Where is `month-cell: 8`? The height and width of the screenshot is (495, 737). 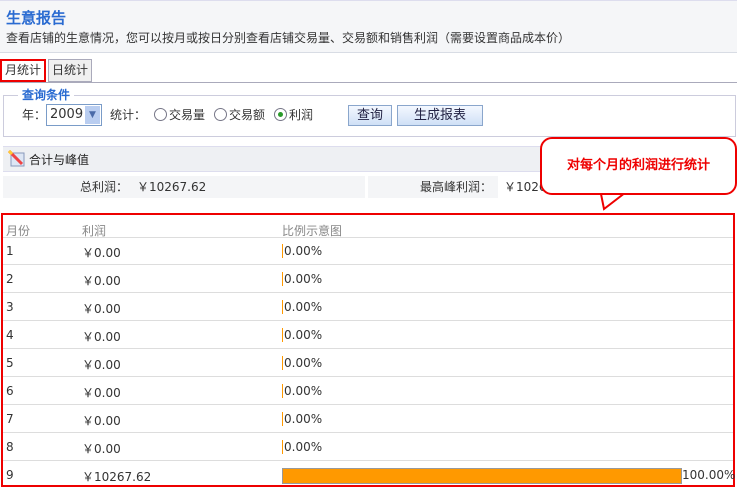 month-cell: 8 is located at coordinates (10, 447).